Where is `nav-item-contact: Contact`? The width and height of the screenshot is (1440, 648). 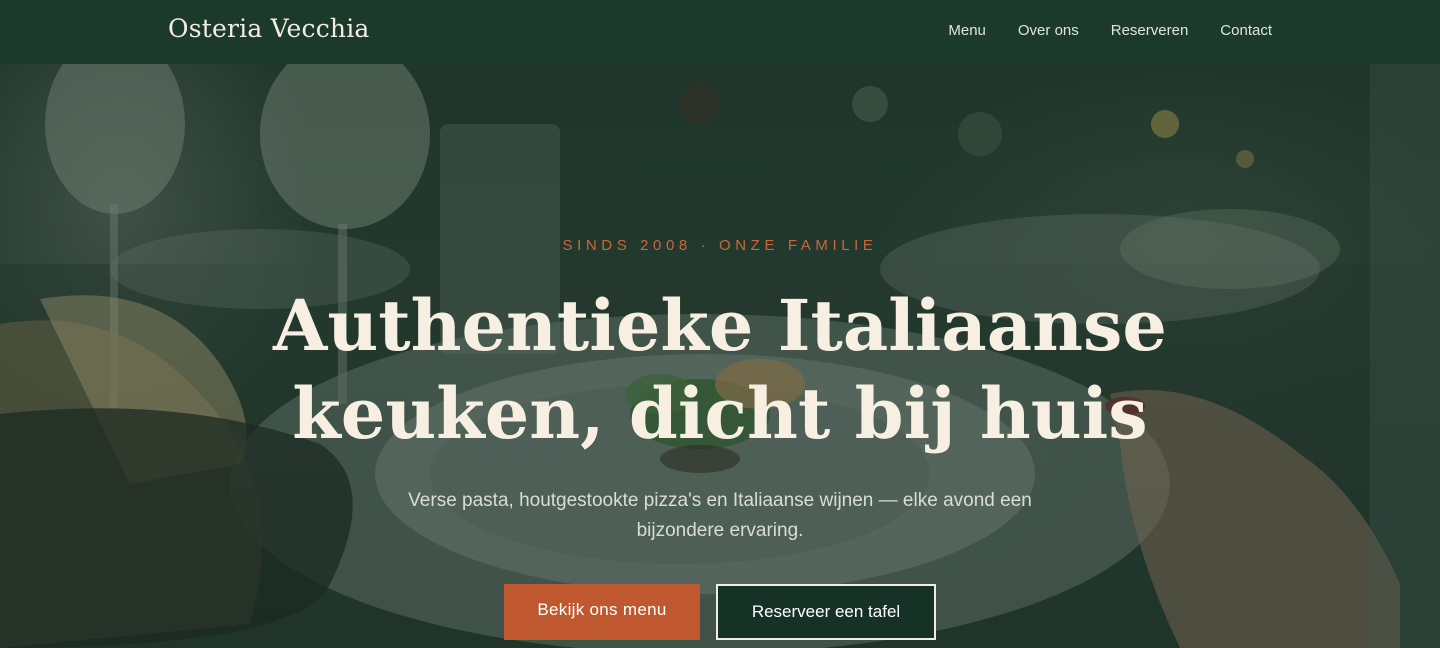
nav-item-contact: Contact is located at coordinates (1246, 30).